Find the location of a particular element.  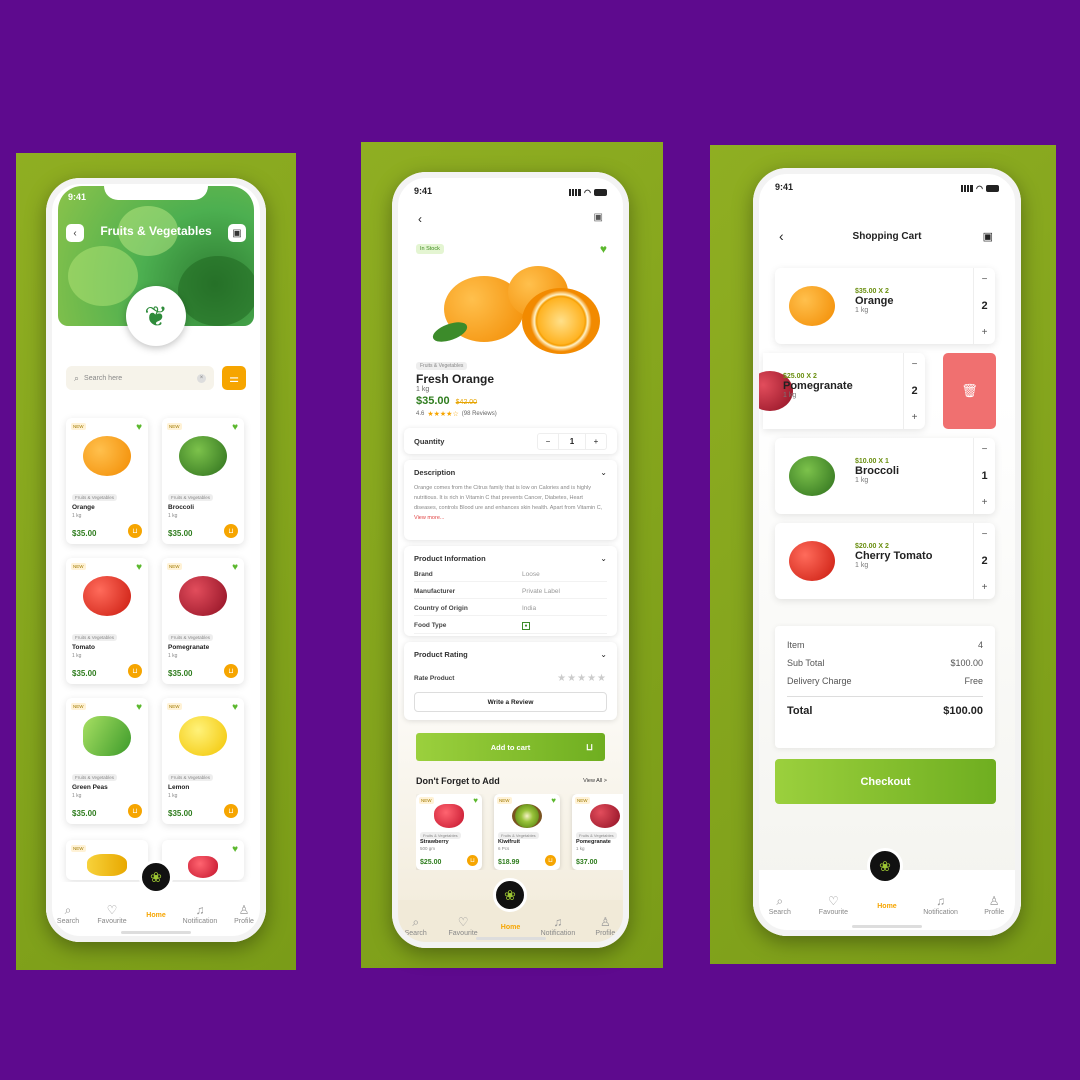

add-to-cart-button: Add to cart ⊔ is located at coordinates (510, 747).